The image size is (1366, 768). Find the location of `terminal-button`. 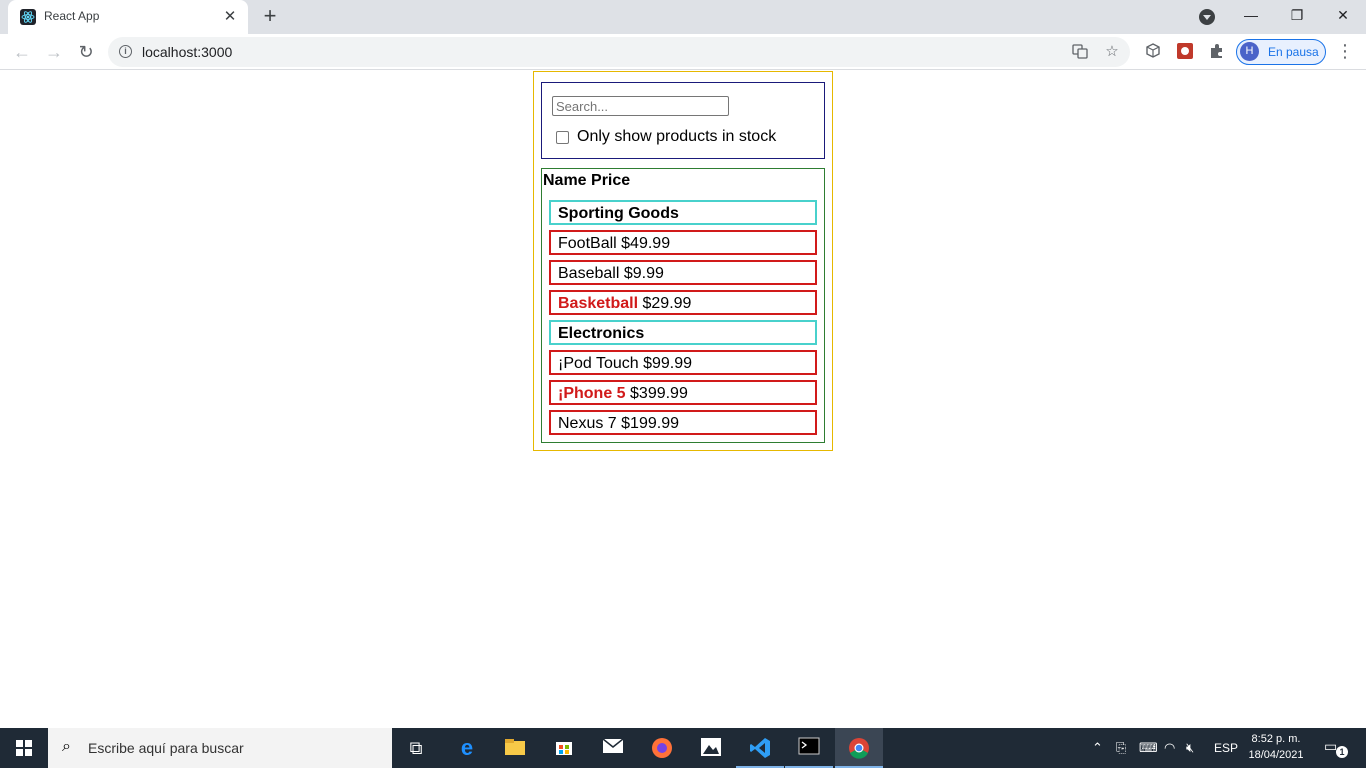

terminal-button is located at coordinates (809, 748).